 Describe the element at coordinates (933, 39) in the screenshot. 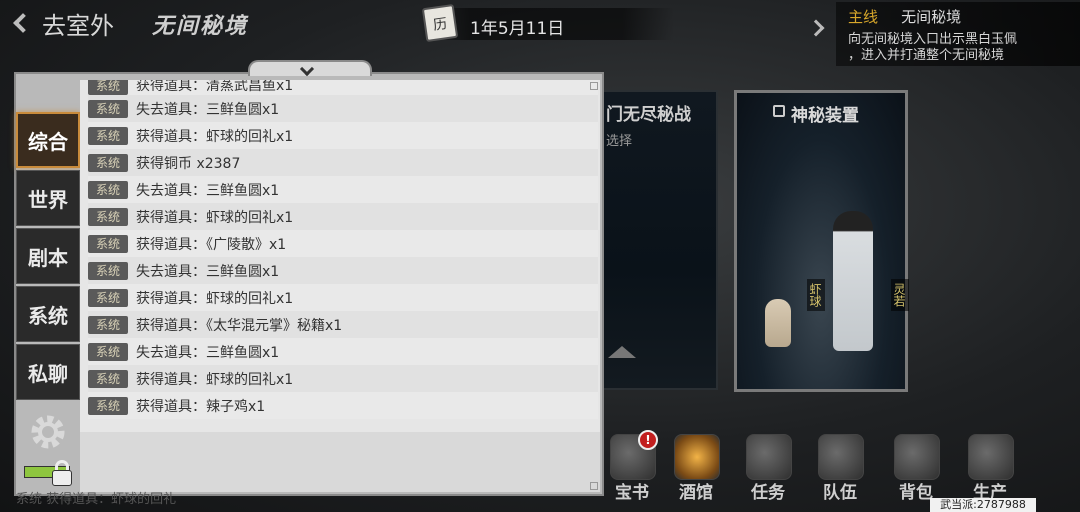

I see `quest-desc-line-1: 向无间秘境入口出示黑白玉佩` at that location.